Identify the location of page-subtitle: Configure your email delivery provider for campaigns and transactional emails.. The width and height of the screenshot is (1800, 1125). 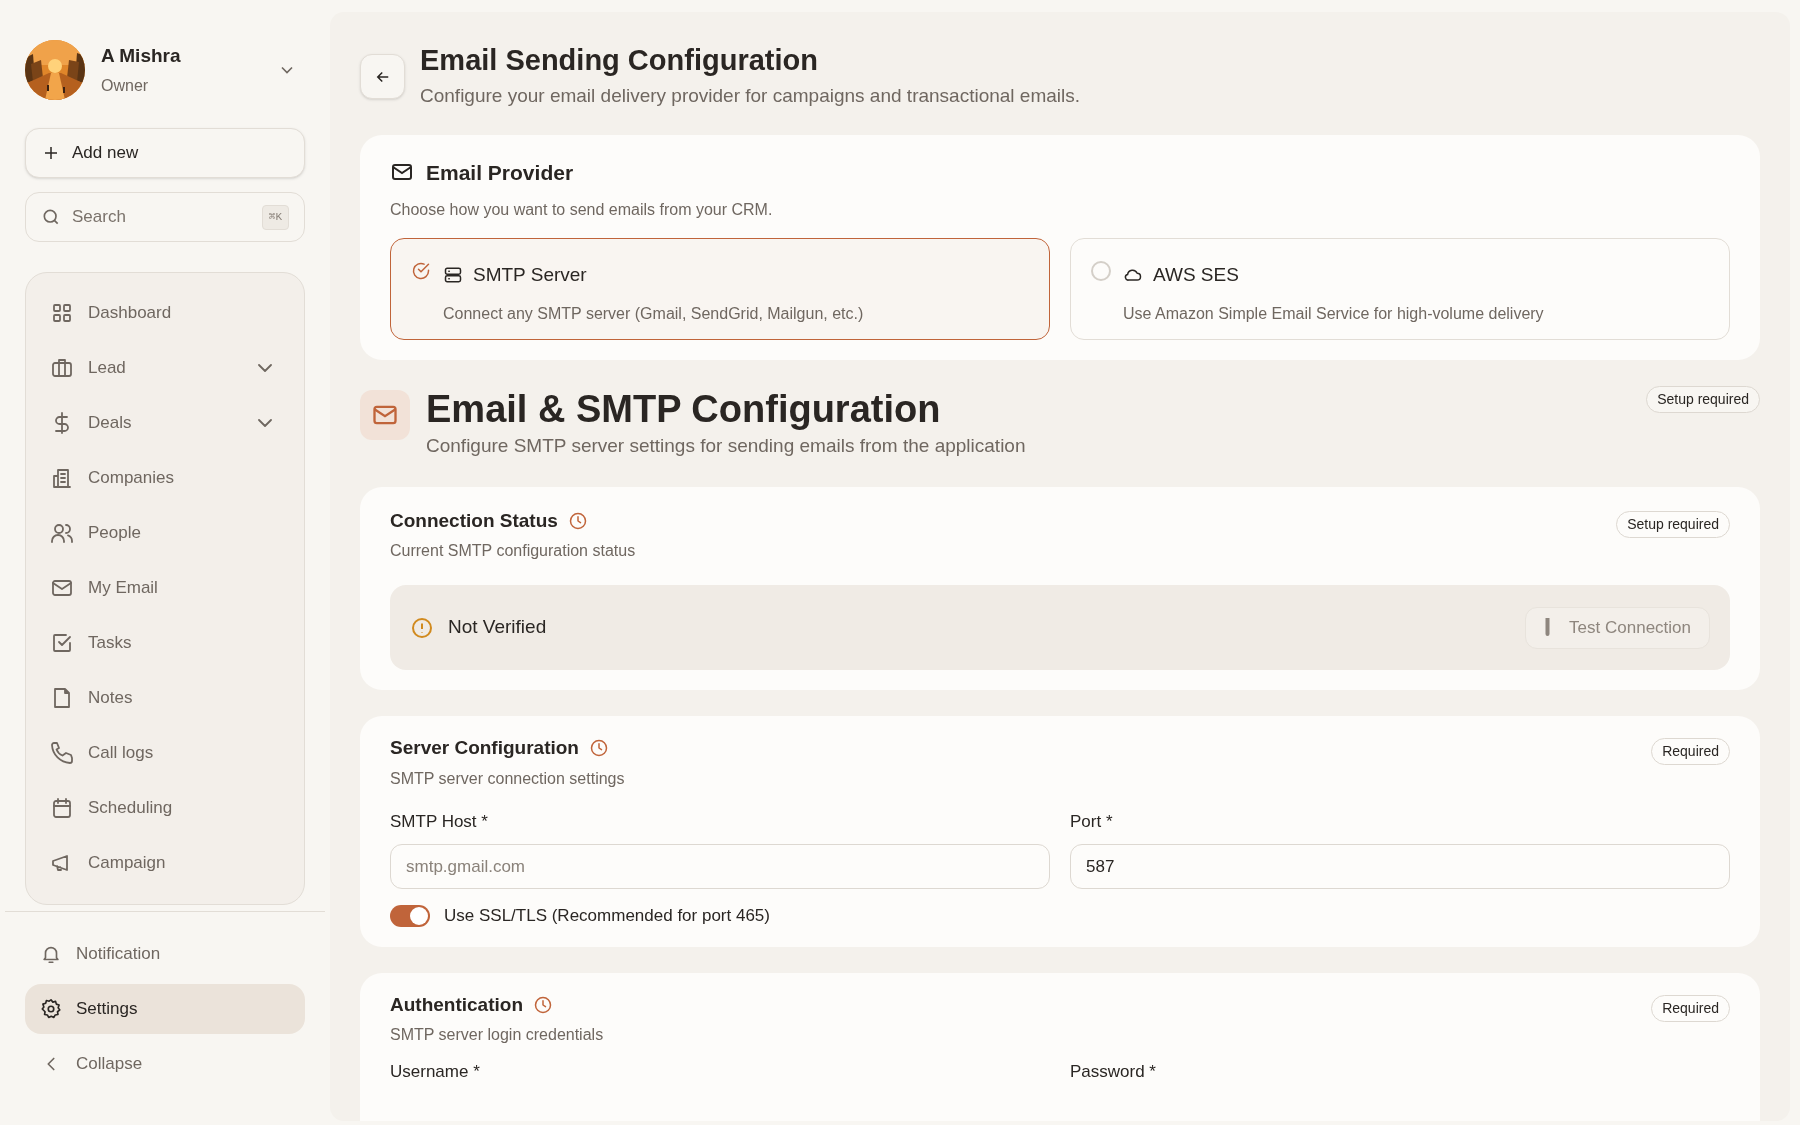
(750, 96).